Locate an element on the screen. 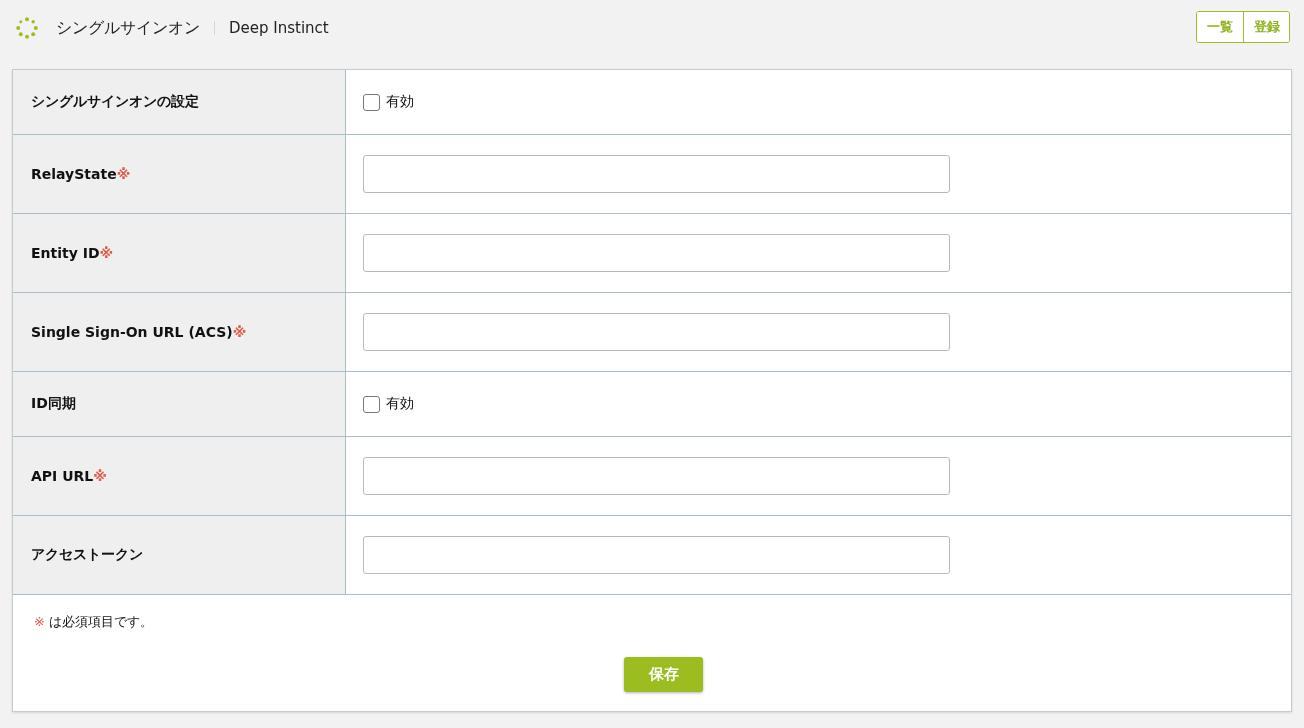 The image size is (1304, 728). dot-ring-icon is located at coordinates (27, 28).